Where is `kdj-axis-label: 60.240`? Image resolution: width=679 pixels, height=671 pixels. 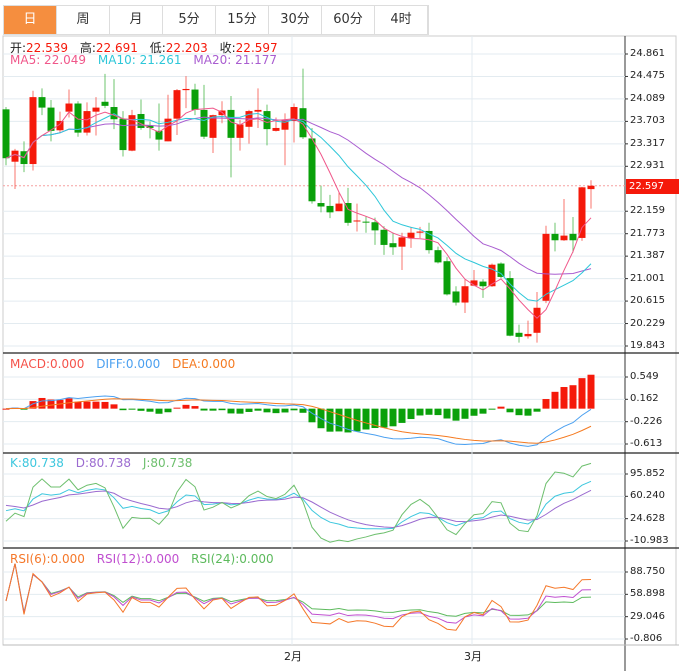
kdj-axis-label: 60.240 is located at coordinates (647, 496).